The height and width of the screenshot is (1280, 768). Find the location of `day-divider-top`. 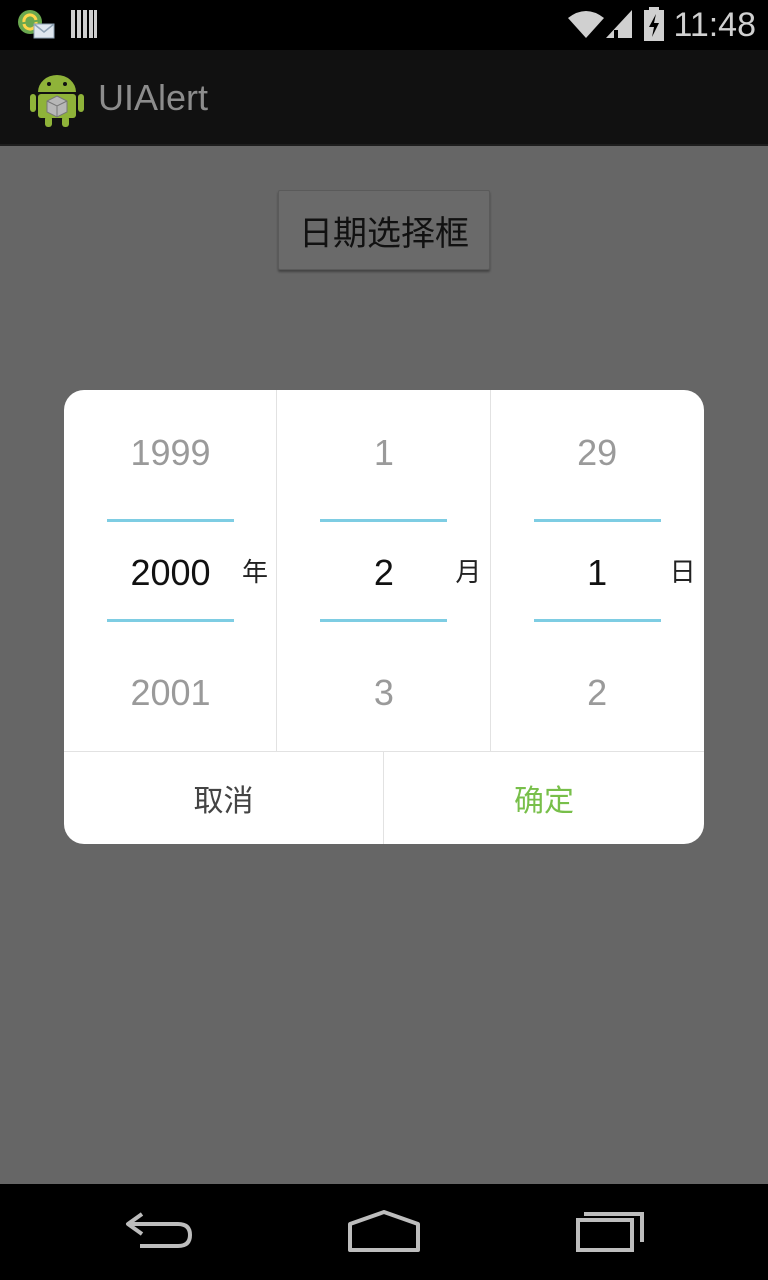

day-divider-top is located at coordinates (597, 520).